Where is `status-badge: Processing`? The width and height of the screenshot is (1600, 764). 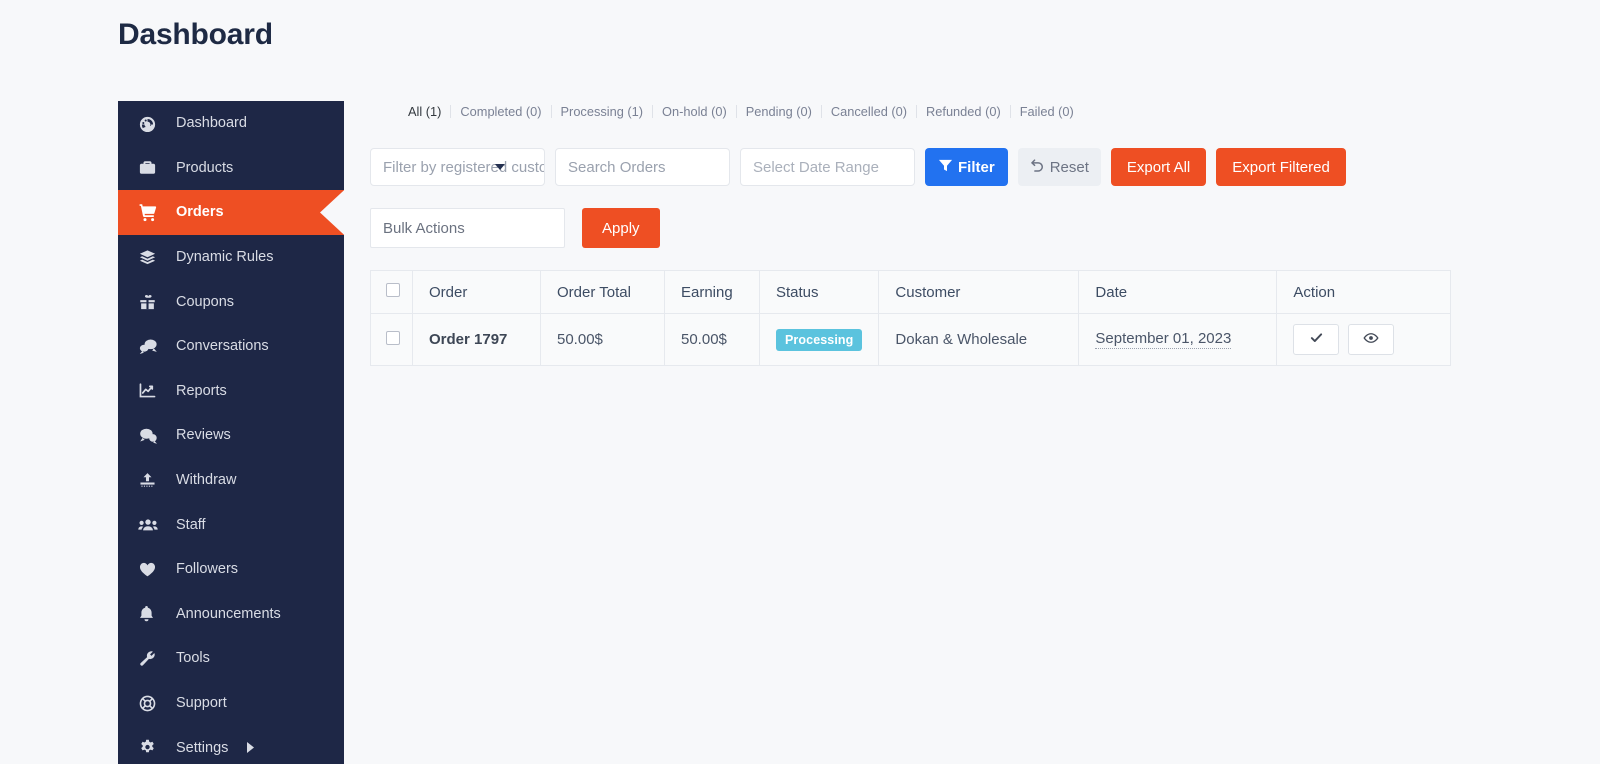 status-badge: Processing is located at coordinates (819, 339).